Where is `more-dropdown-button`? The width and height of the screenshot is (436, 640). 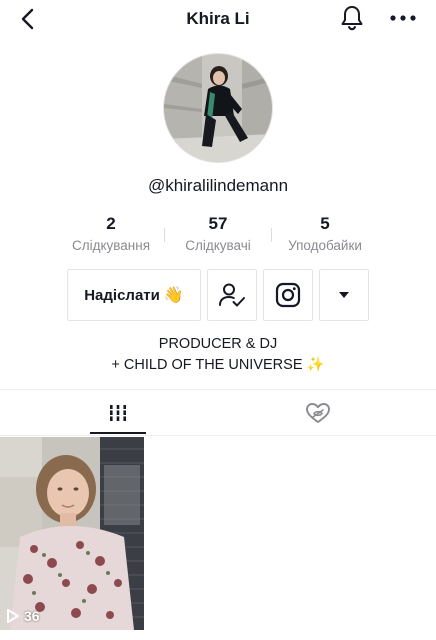
more-dropdown-button is located at coordinates (344, 295).